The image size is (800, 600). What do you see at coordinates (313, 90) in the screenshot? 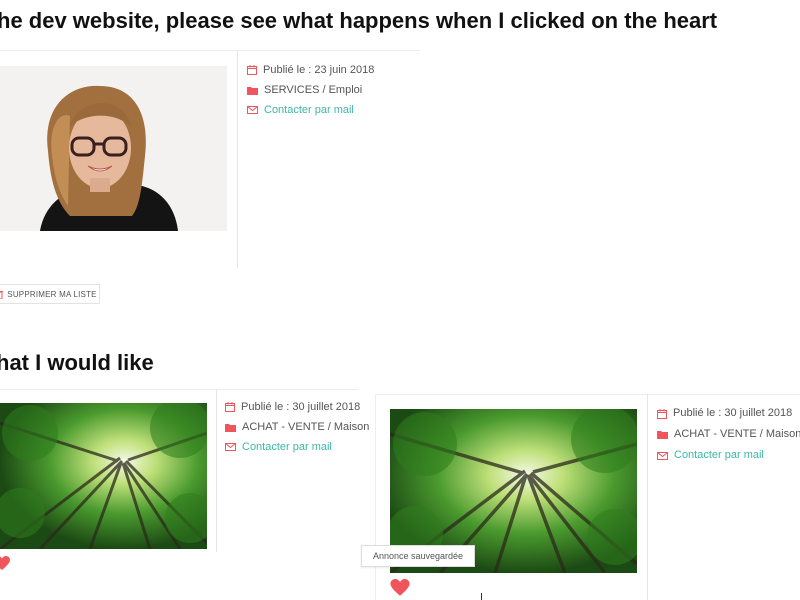
I see `category-label: SERVICES / Emploi` at bounding box center [313, 90].